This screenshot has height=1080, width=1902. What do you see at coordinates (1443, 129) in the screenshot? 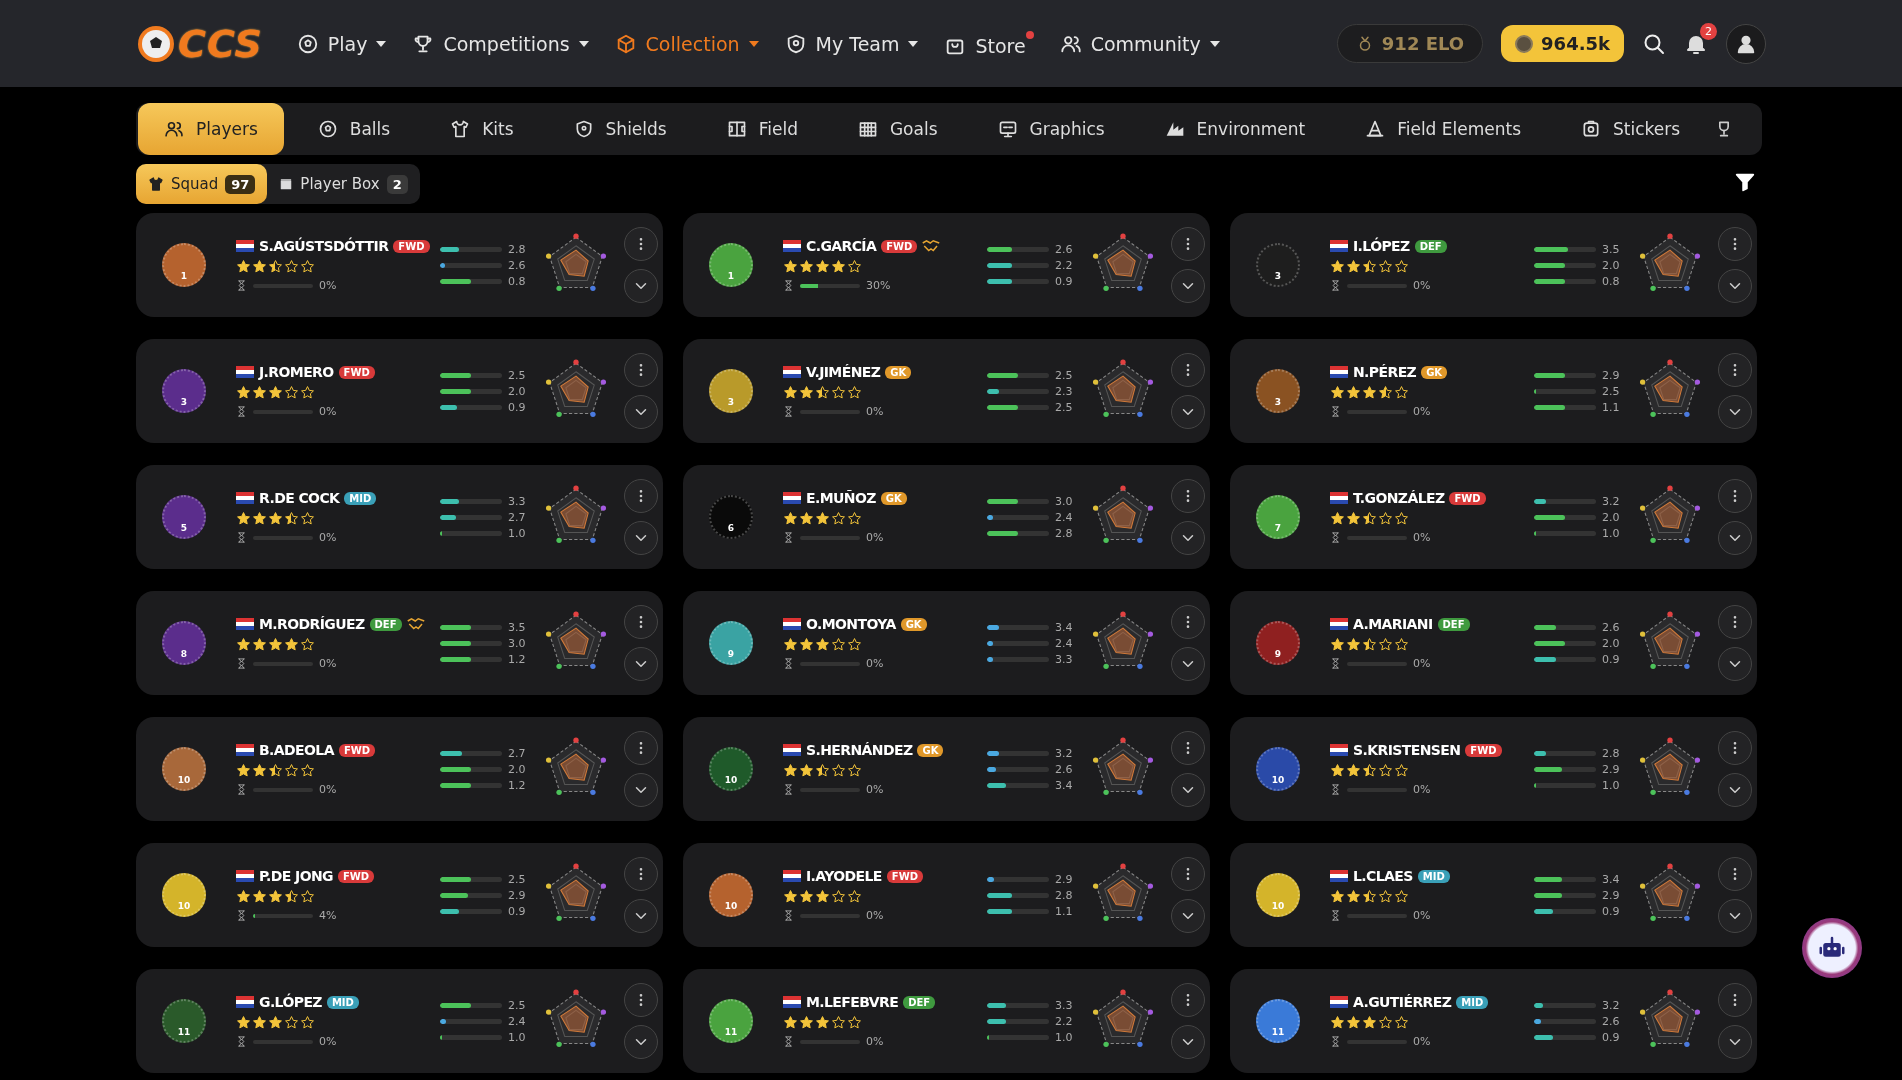
I see `category-tab: Field Elements` at bounding box center [1443, 129].